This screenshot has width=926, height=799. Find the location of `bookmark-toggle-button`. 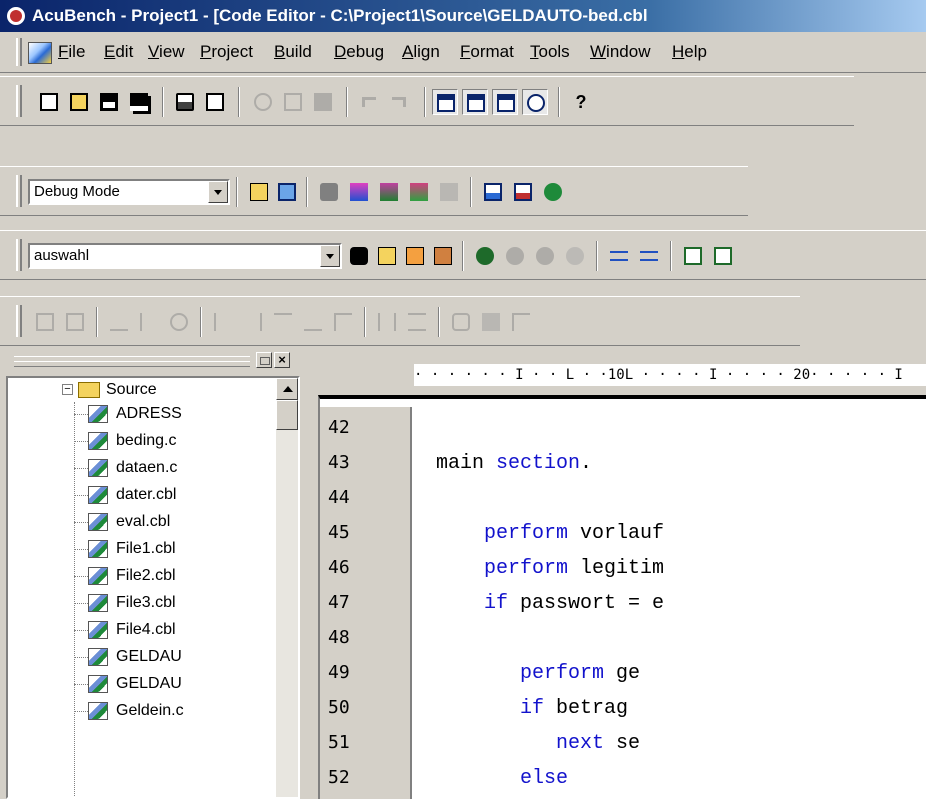

bookmark-toggle-button is located at coordinates (485, 256).